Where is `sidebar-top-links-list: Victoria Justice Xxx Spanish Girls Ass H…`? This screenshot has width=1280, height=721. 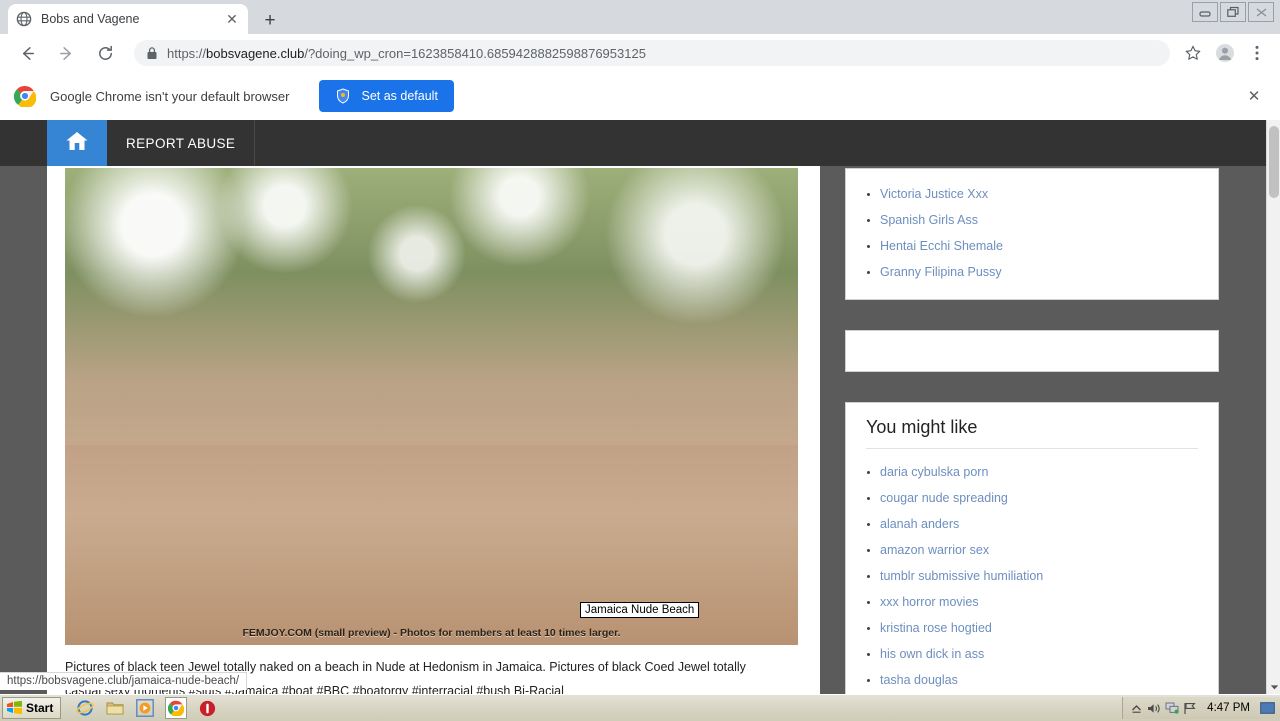
sidebar-top-links-list: Victoria Justice Xxx Spanish Girls Ass H… is located at coordinates (1032, 233).